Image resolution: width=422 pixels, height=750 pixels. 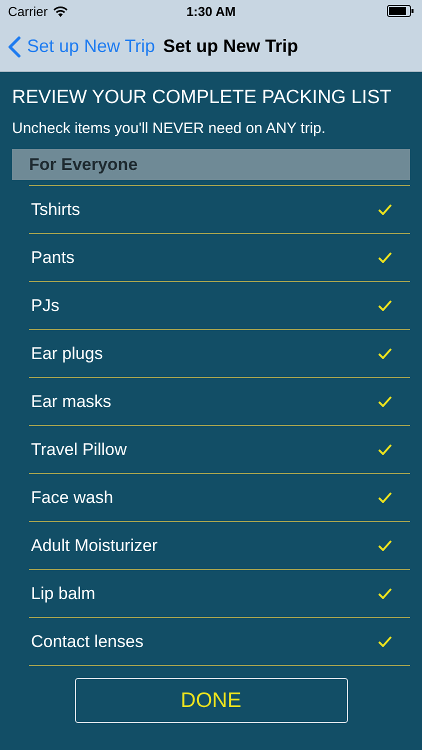 I want to click on screen-title: Set up New Trip, so click(x=230, y=46).